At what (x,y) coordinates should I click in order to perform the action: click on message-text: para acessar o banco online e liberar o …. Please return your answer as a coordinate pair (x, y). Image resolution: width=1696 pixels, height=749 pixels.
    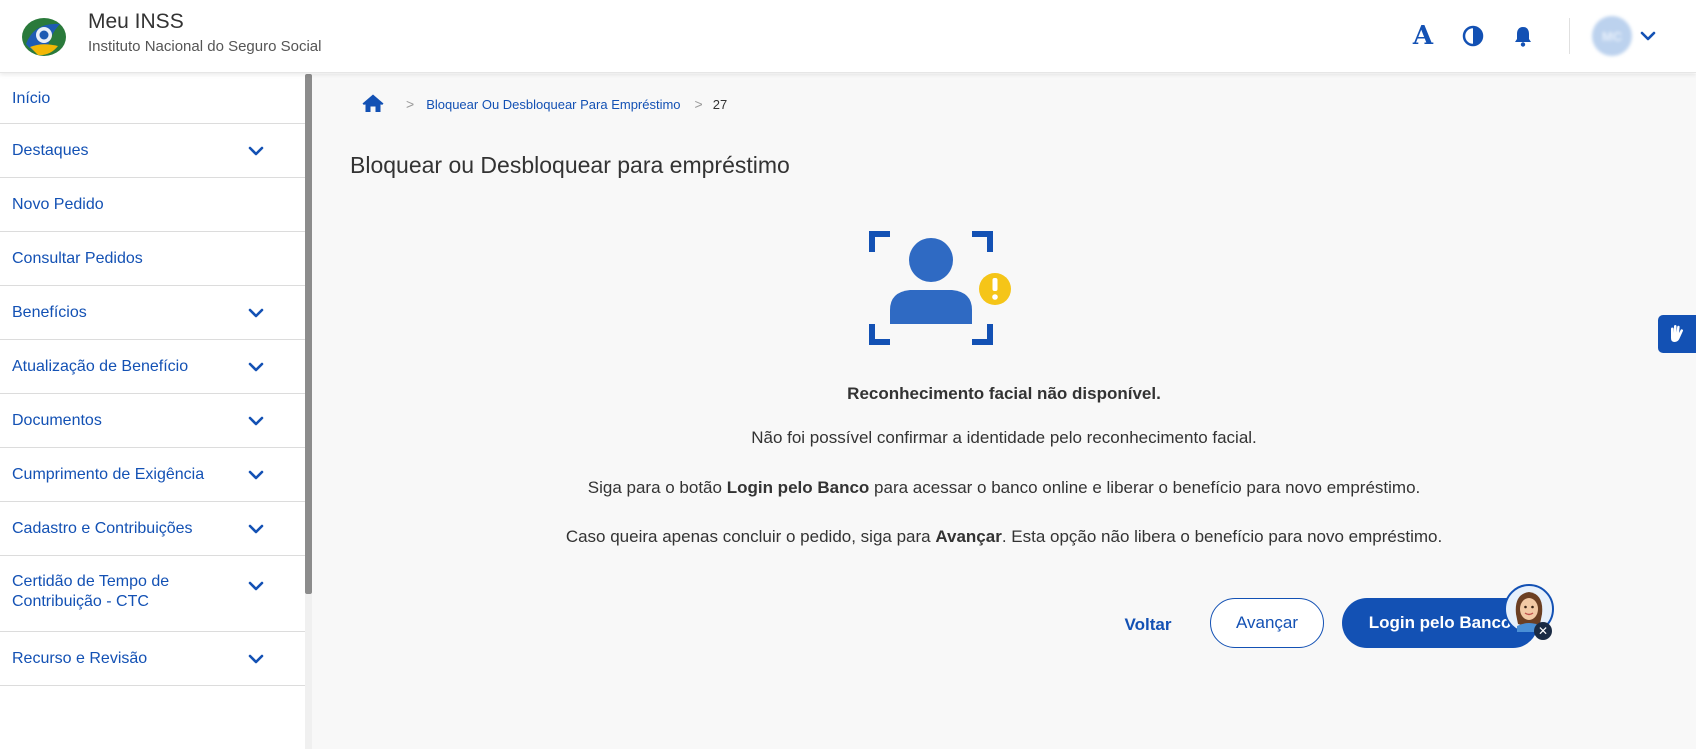
    Looking at the image, I should click on (1145, 487).